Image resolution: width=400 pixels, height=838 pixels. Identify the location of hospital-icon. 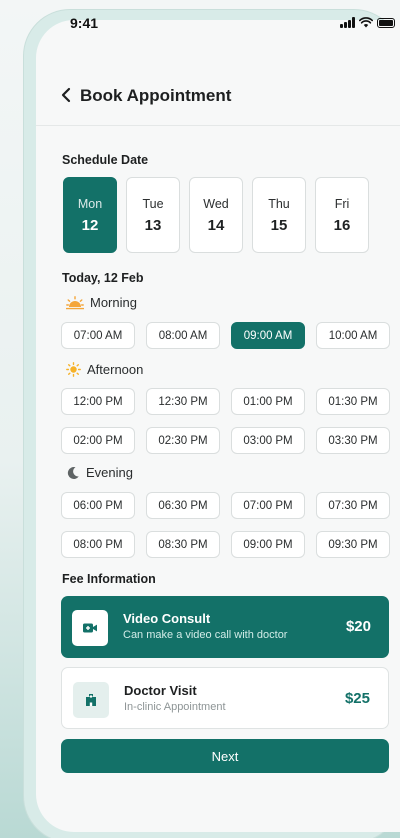
(91, 700).